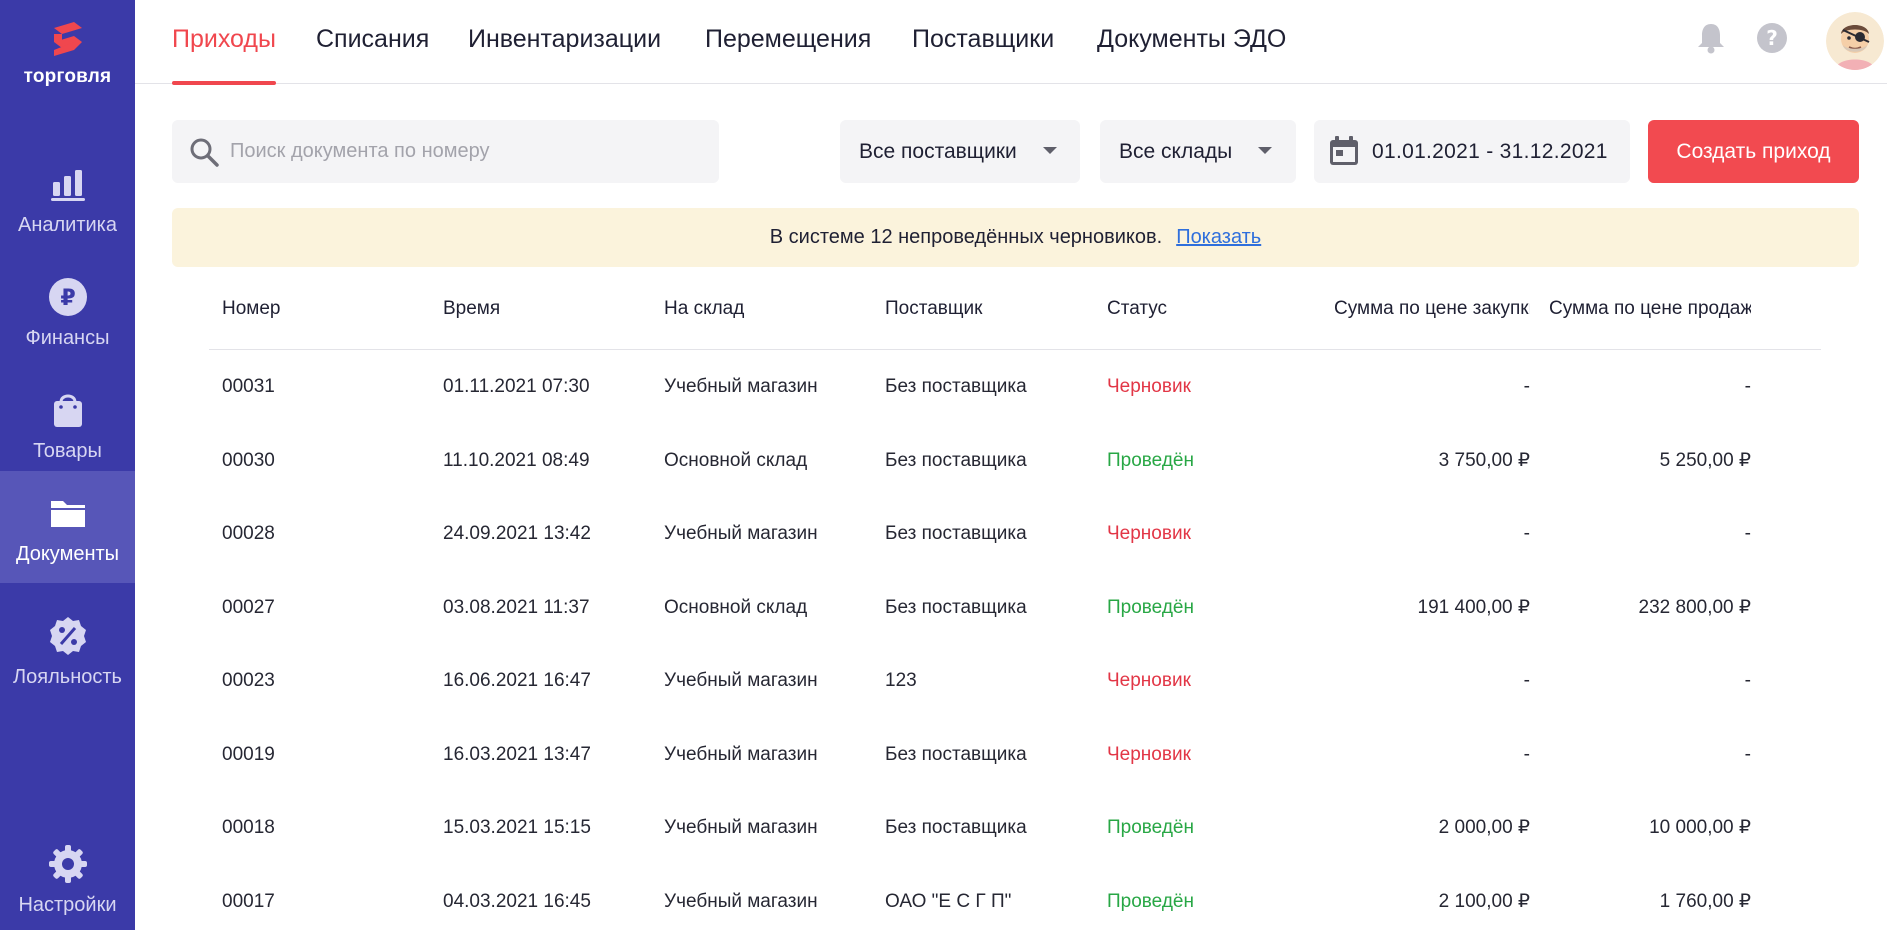  Describe the element at coordinates (67, 636) in the screenshot. I see `discount-badge-icon` at that location.